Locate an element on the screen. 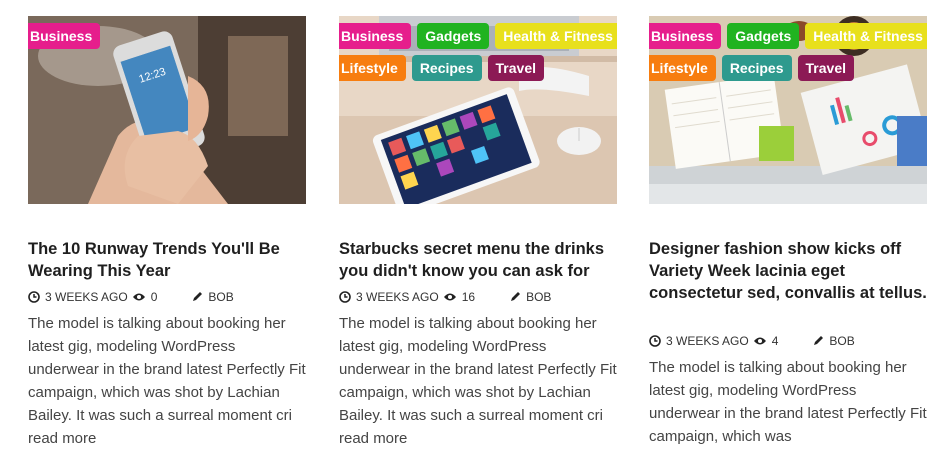  view-count: 16 is located at coordinates (468, 297).